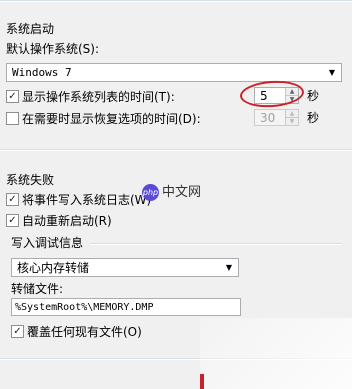  What do you see at coordinates (174, 72) in the screenshot?
I see `default-os-dropdown: Windows 7 ▼` at bounding box center [174, 72].